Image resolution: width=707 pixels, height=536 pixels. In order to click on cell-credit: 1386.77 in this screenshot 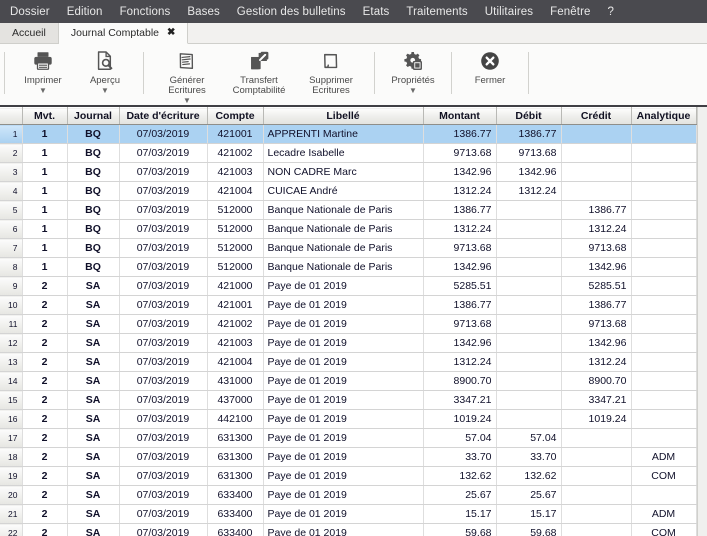, I will do `click(596, 210)`.